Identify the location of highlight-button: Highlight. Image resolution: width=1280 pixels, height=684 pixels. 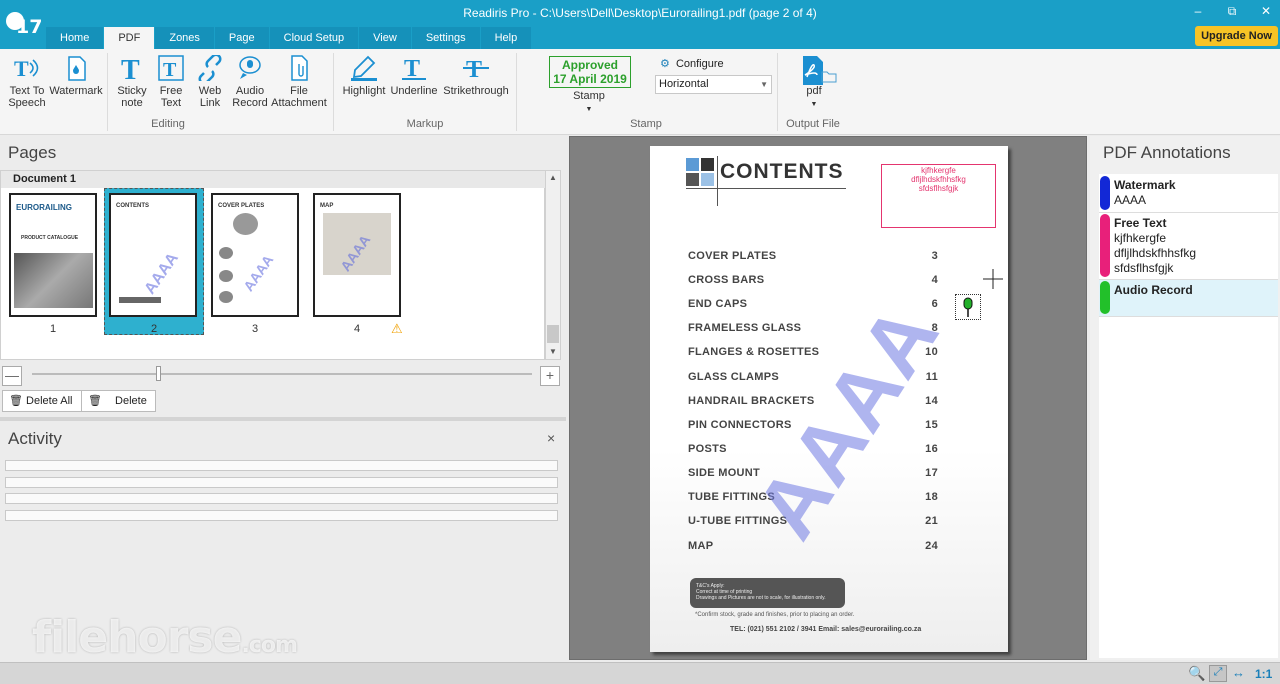
(364, 76).